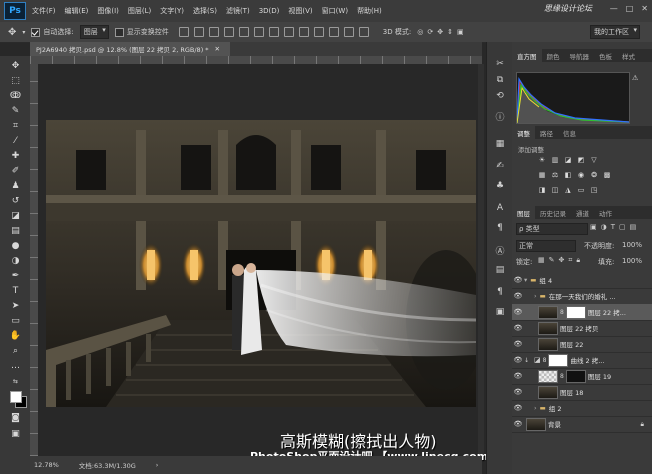  Describe the element at coordinates (15, 95) in the screenshot. I see `lasso-tool-icon: ↂ` at that location.